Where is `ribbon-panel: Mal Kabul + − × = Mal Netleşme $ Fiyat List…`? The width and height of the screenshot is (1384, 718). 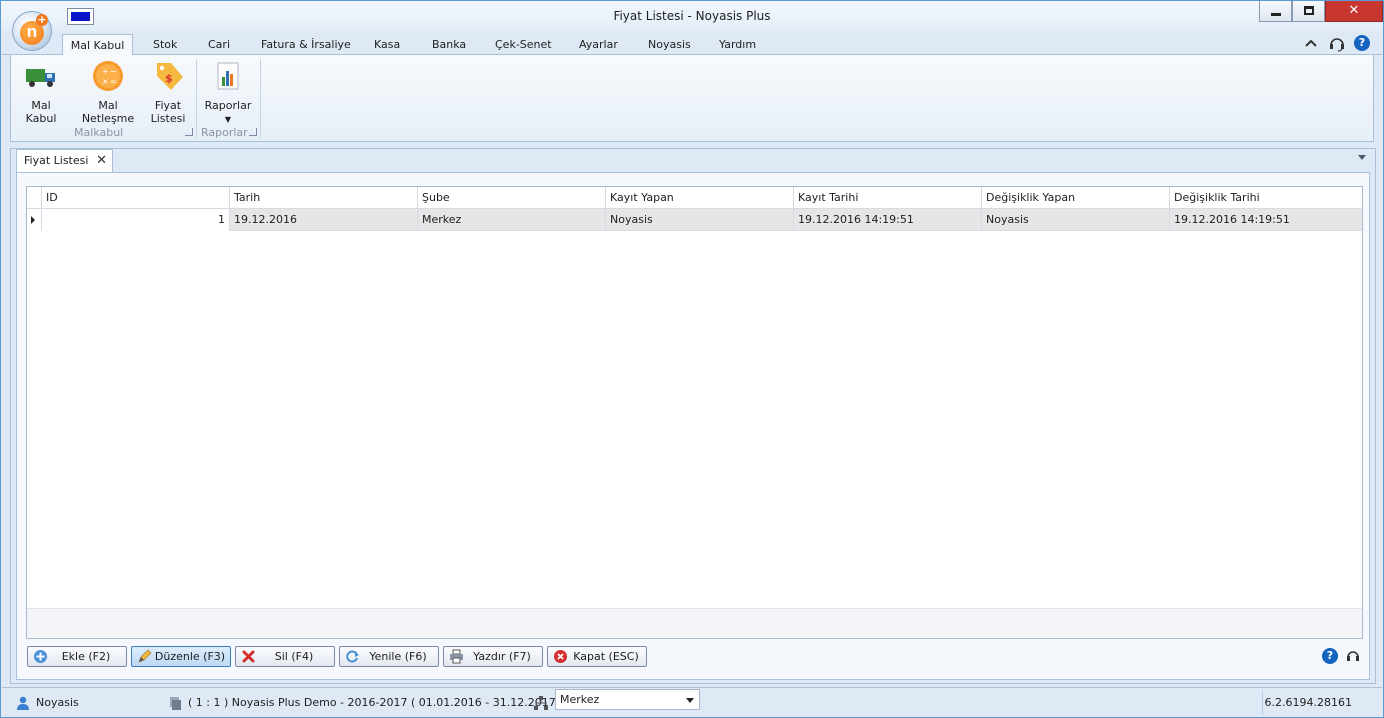
ribbon-panel: Mal Kabul + − × = Mal Netleşme $ Fiyat List… is located at coordinates (692, 98).